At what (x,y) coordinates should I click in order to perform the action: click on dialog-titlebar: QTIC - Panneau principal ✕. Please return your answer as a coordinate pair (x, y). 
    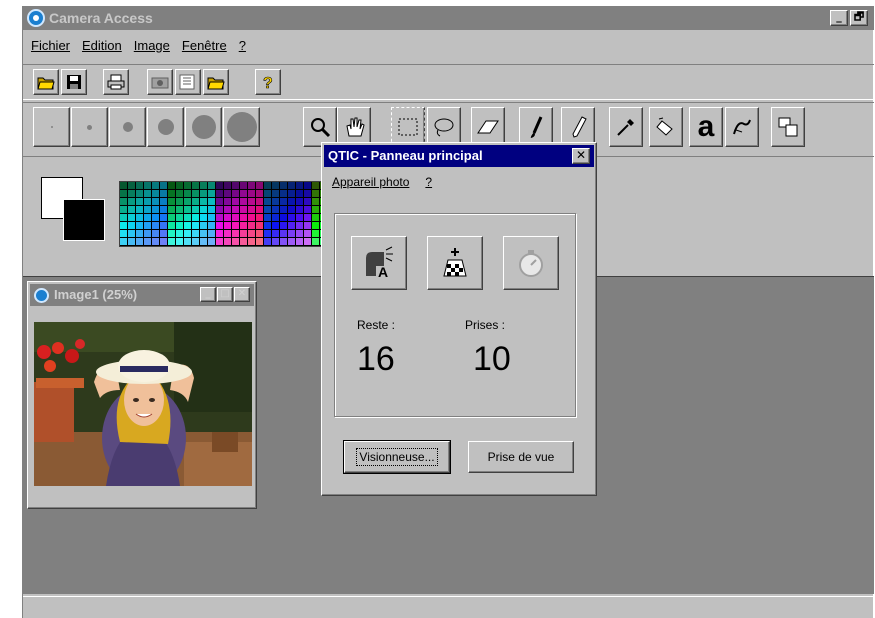
    Looking at the image, I should click on (459, 156).